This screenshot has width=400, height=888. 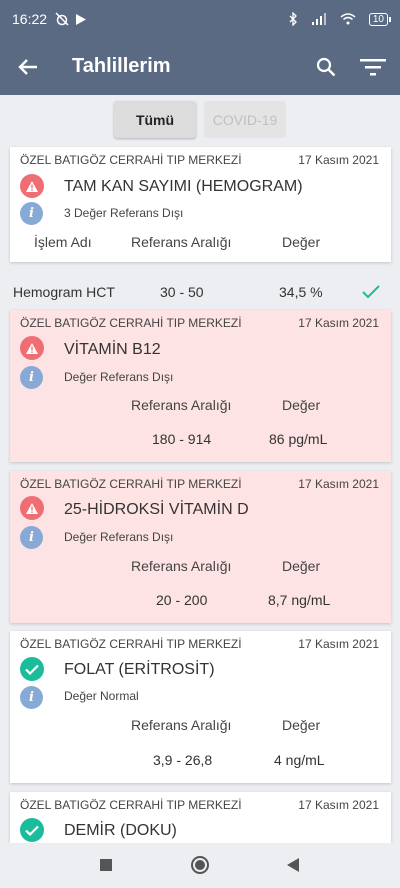 I want to click on triangle-back-icon, so click(x=293, y=865).